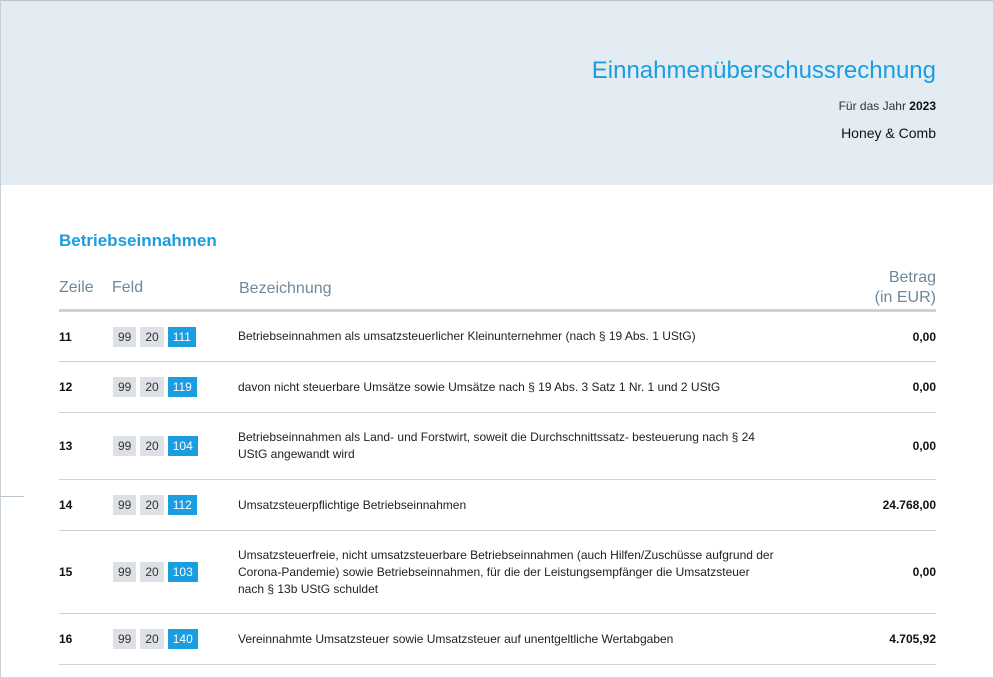 The height and width of the screenshot is (677, 993). I want to click on row-zeile: 15, so click(66, 572).